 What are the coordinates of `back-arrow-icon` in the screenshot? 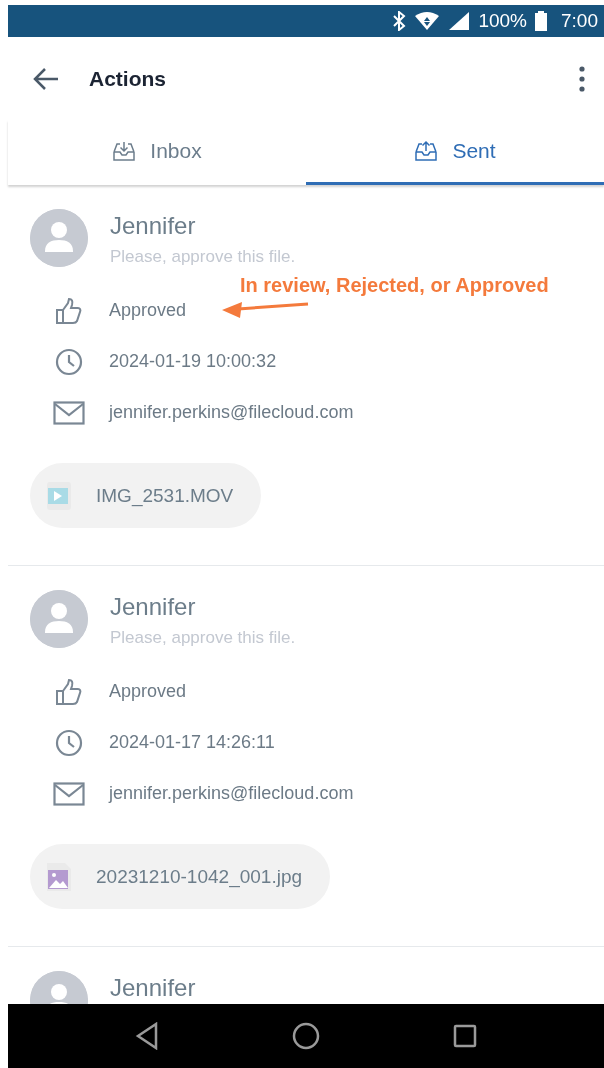 It's located at (46, 78).